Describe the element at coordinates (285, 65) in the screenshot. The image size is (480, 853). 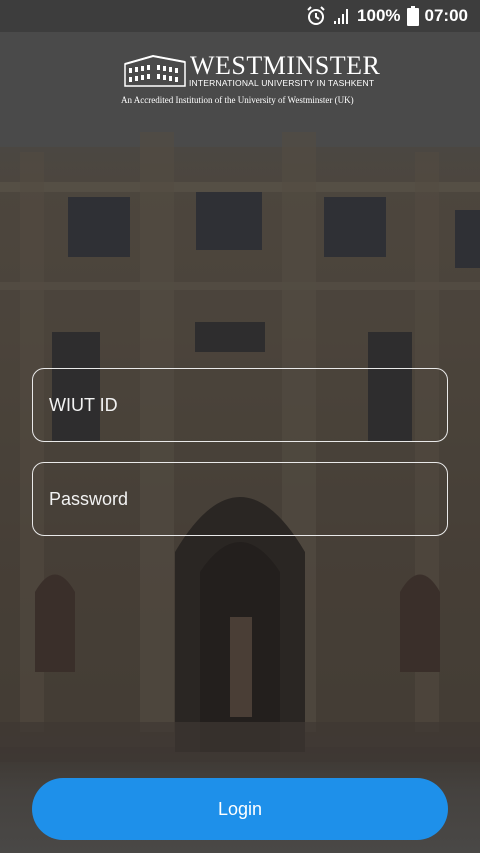
I see `logo-title: WESTMINSTER` at that location.